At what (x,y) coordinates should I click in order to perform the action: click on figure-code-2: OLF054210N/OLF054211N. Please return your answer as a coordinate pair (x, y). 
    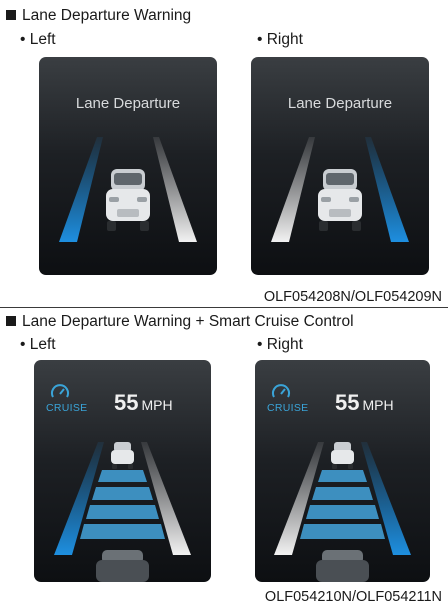
    Looking at the image, I should click on (353, 597).